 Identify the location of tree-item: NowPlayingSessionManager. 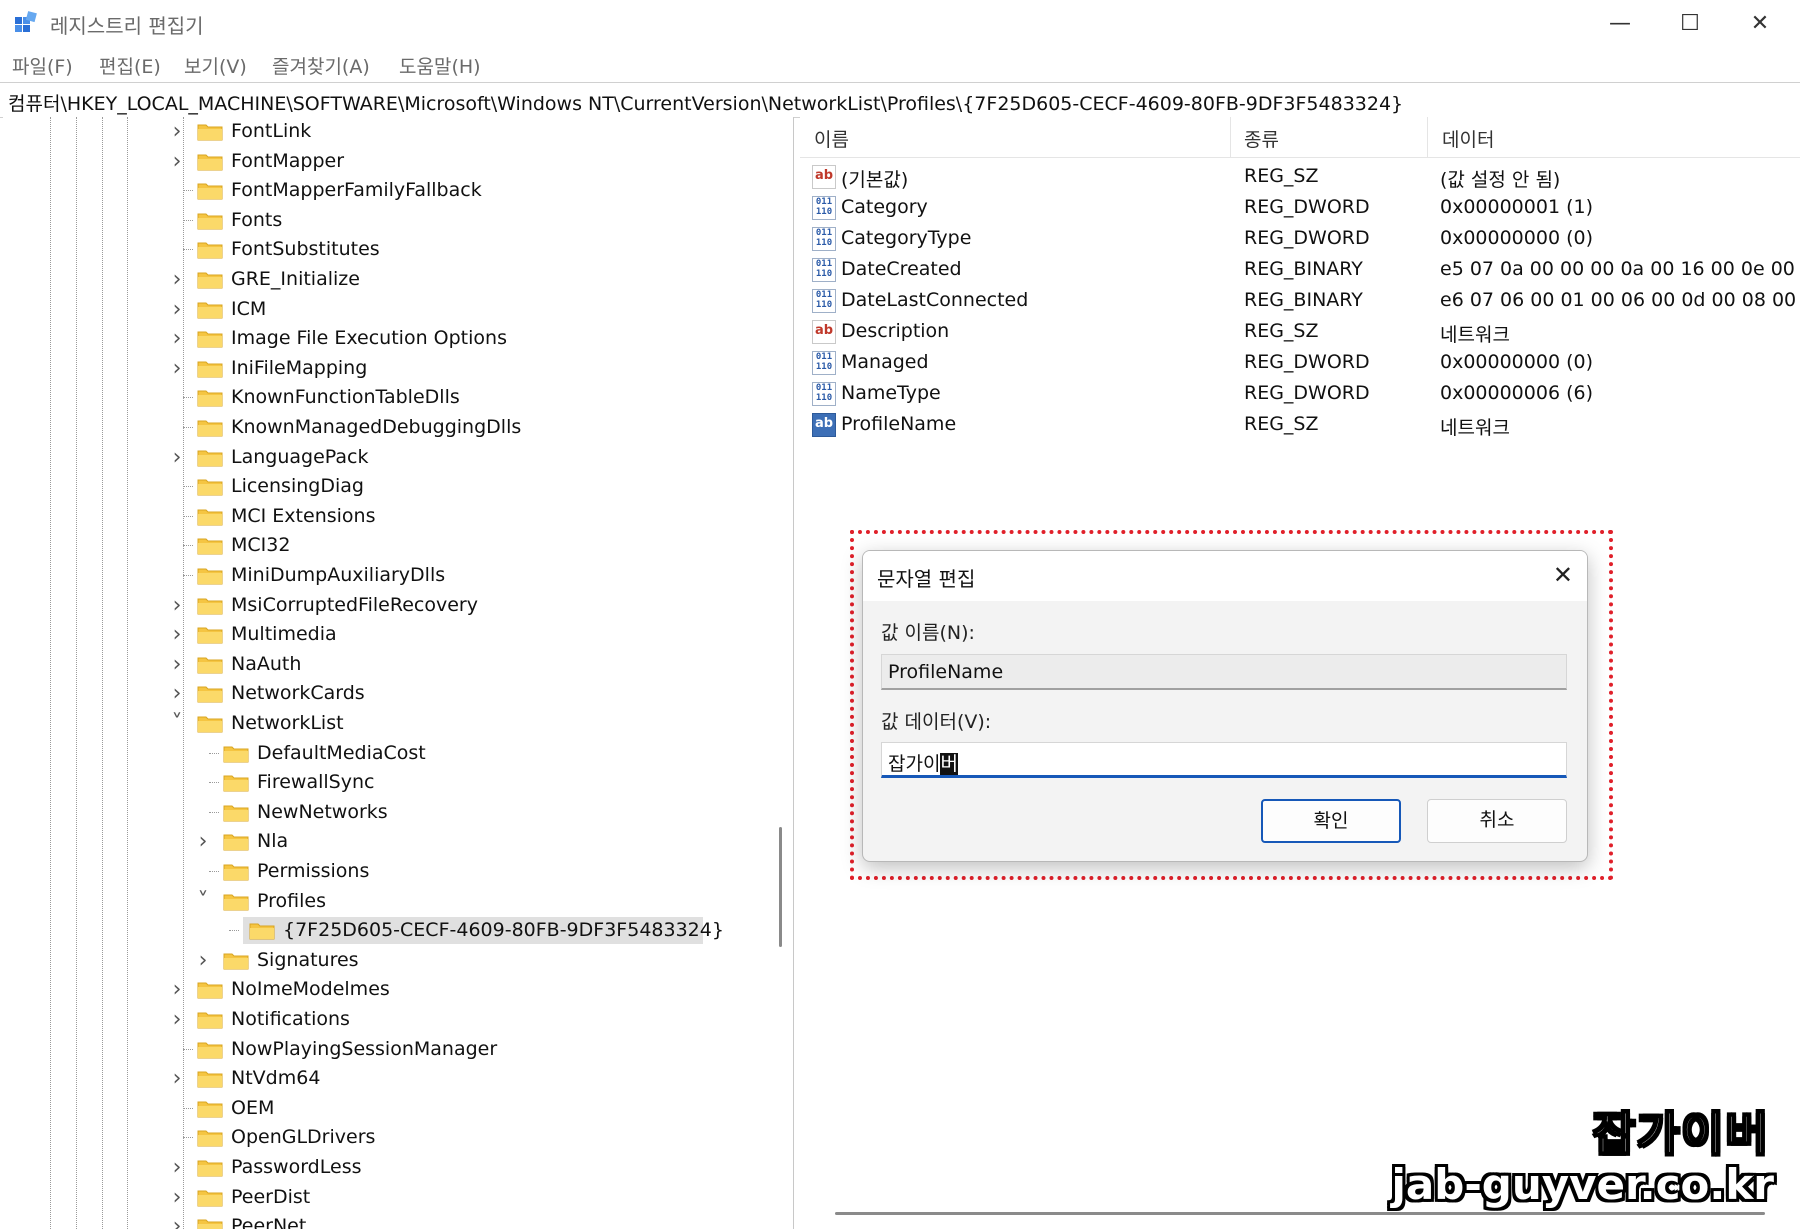
(383, 1049).